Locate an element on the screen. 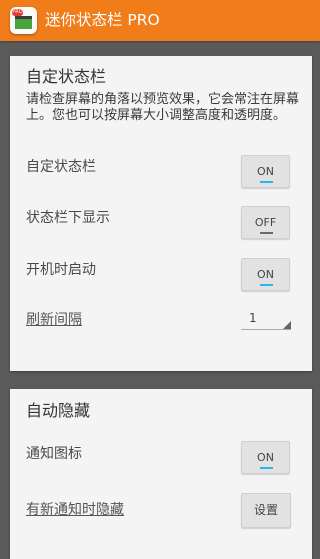 This screenshot has width=320, height=559. section-title-statusbar: 自定状态栏 is located at coordinates (66, 76).